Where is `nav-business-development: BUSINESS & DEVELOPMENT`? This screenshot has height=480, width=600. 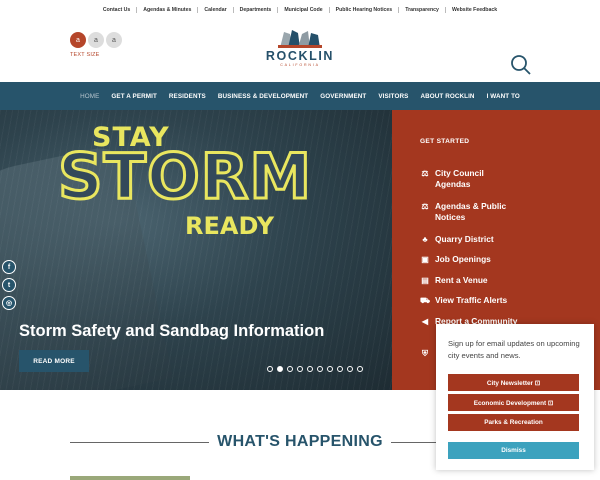
nav-business-development: BUSINESS & DEVELOPMENT is located at coordinates (263, 96).